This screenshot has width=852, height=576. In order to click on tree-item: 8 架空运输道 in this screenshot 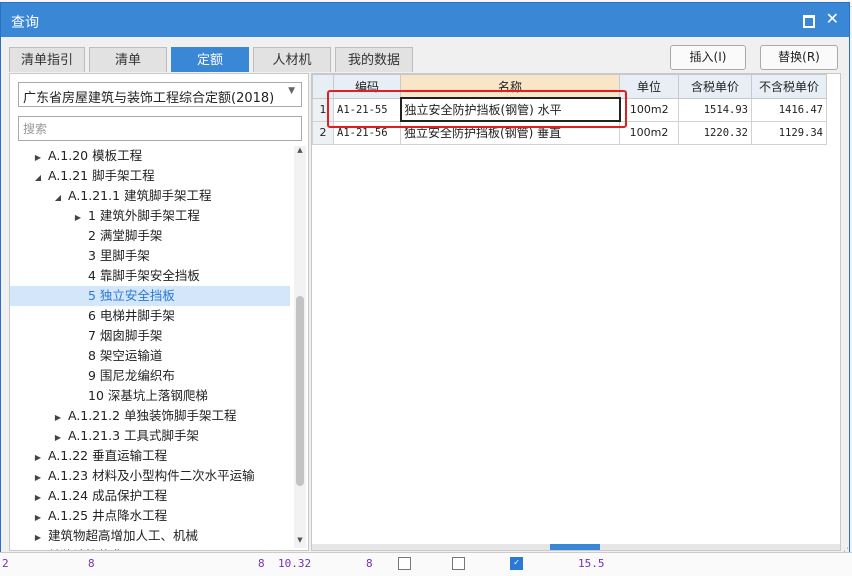, I will do `click(150, 356)`.